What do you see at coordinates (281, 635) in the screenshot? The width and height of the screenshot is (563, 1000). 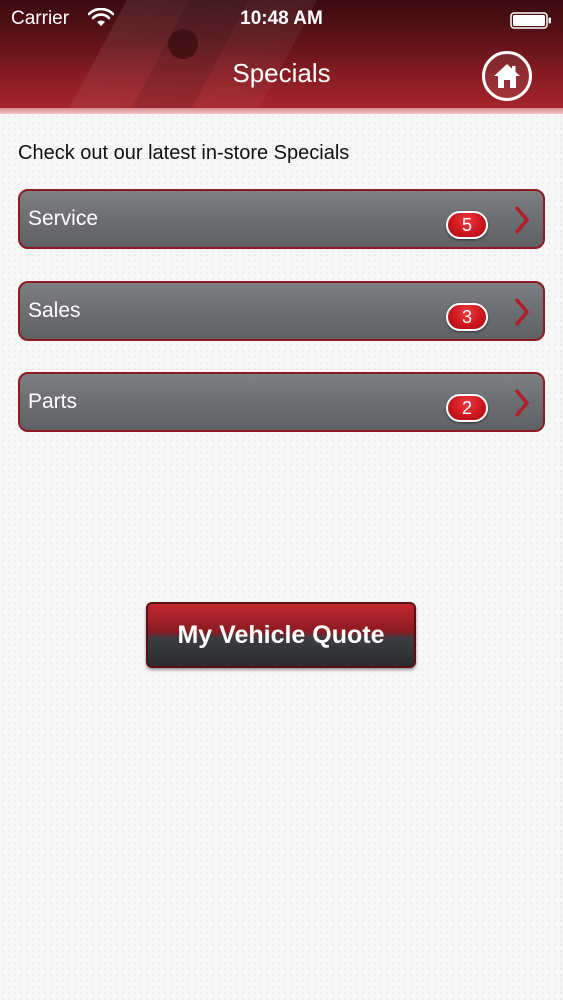 I see `my-vehicle-quote-button: My Vehicle Quote` at bounding box center [281, 635].